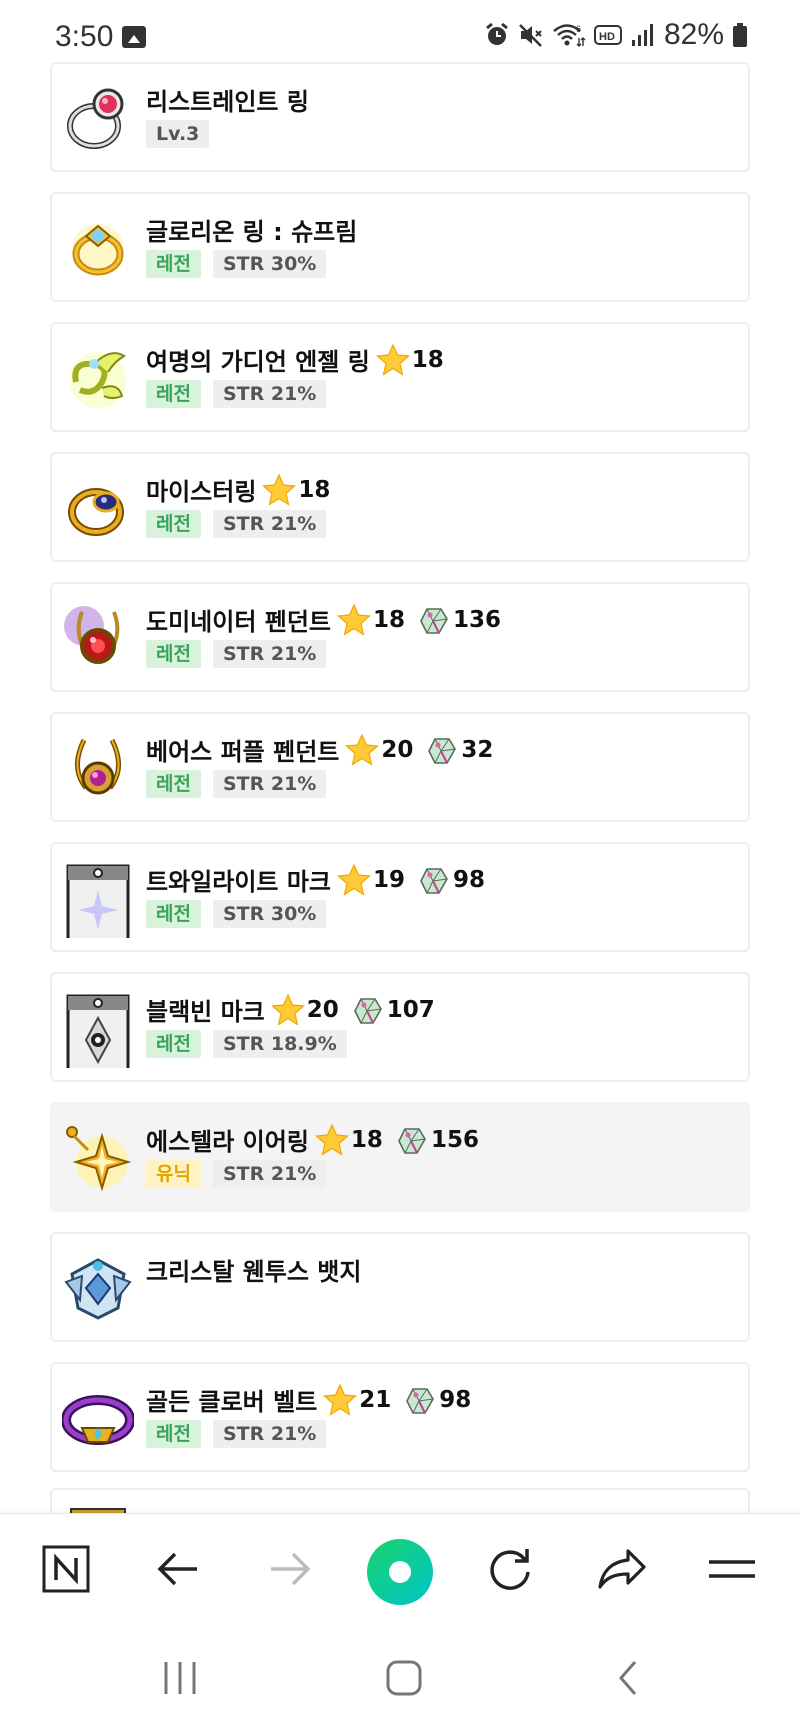 Image resolution: width=800 pixels, height=1733 pixels. What do you see at coordinates (98, 378) in the screenshot?
I see `ring-angel-icon` at bounding box center [98, 378].